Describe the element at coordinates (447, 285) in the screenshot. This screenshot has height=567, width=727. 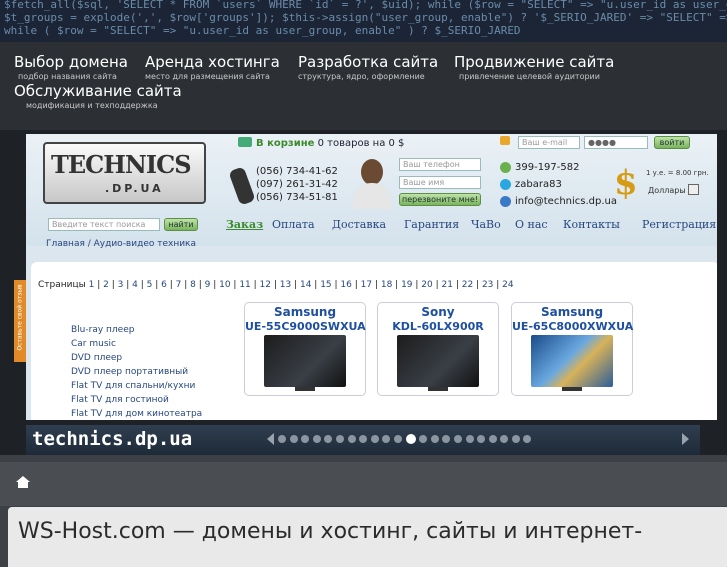
I see `page-link: 21` at that location.